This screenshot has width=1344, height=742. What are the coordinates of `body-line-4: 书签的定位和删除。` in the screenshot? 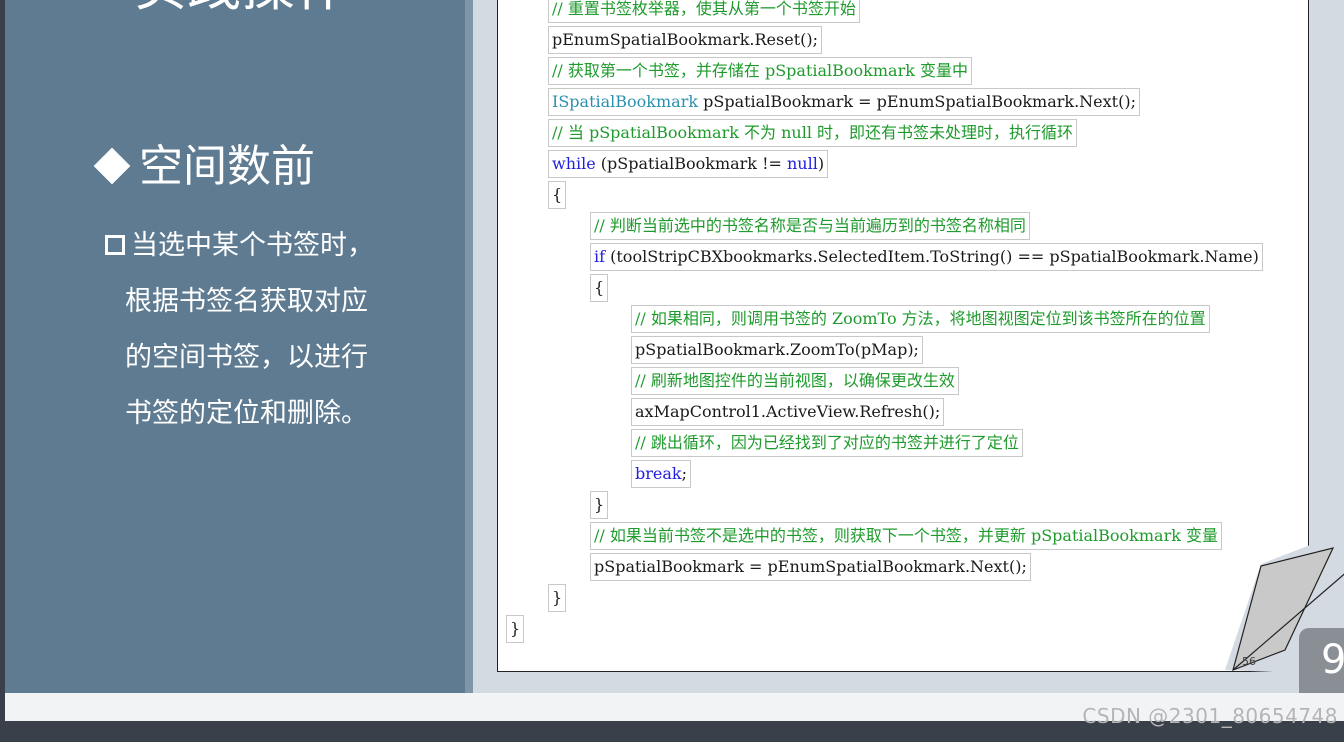 It's located at (246, 413).